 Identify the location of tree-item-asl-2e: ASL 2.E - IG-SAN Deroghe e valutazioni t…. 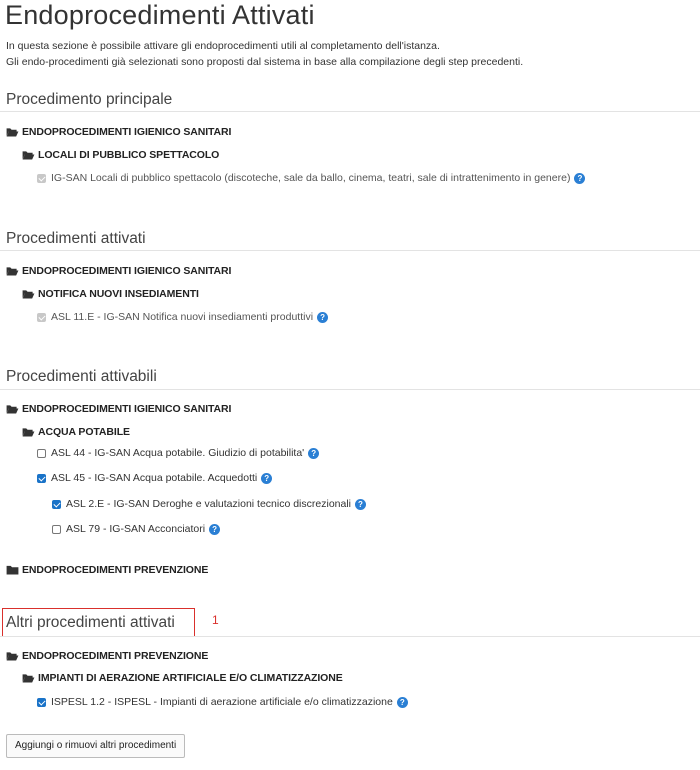
(209, 504).